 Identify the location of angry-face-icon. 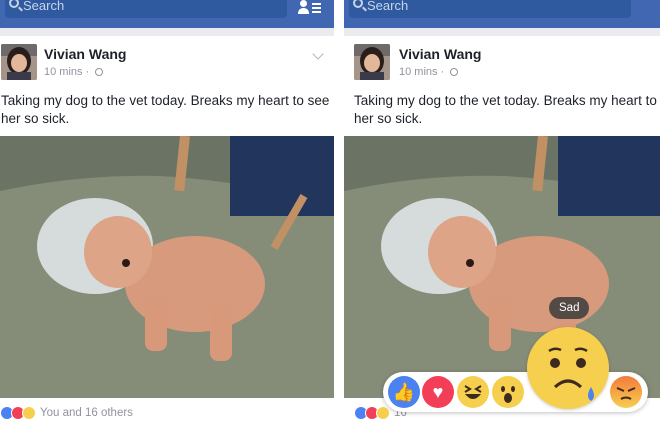
(626, 393).